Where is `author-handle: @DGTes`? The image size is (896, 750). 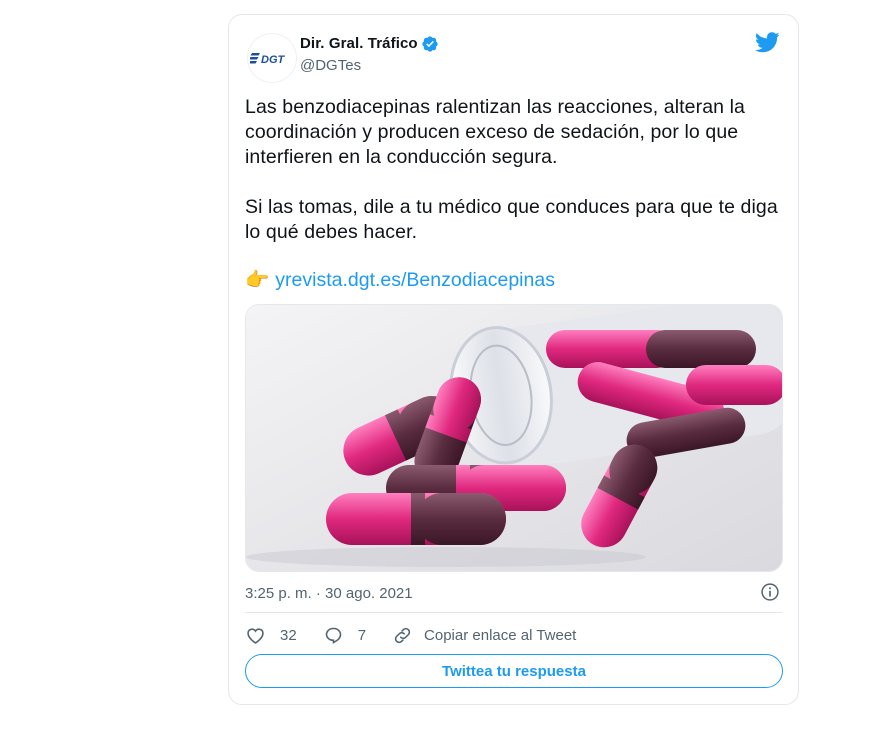
author-handle: @DGTes is located at coordinates (330, 65).